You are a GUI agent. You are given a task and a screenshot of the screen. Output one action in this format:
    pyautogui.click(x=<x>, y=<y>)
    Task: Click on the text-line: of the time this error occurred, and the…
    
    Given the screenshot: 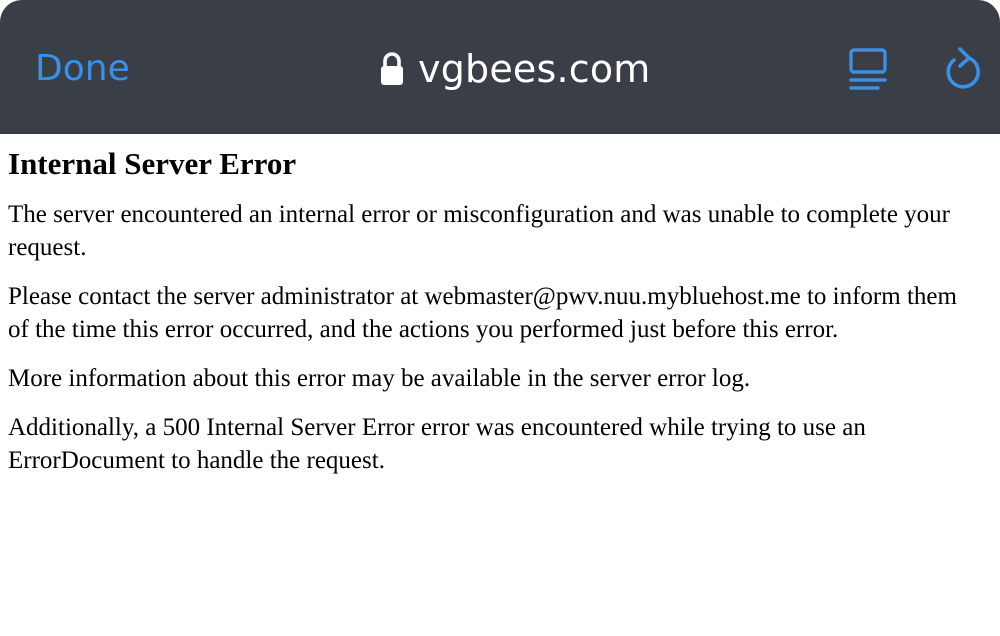 What is the action you would take?
    pyautogui.click(x=423, y=329)
    